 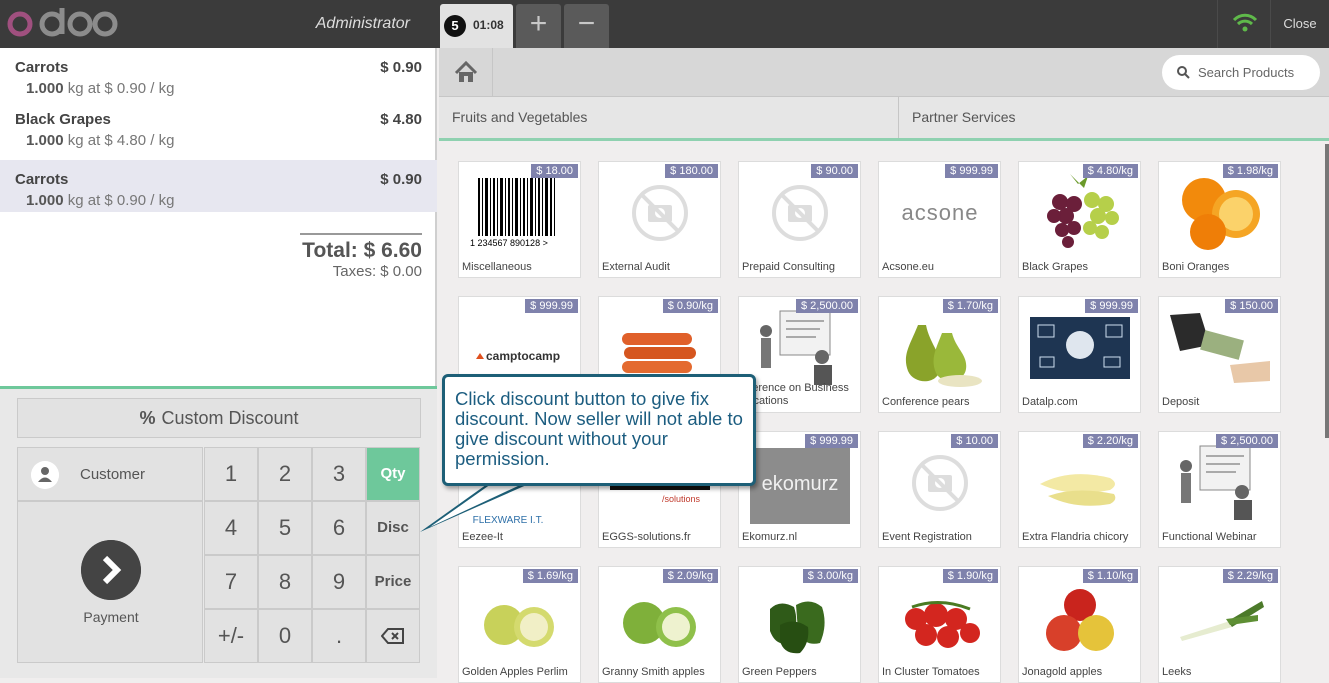 I want to click on customer-button: Customer, so click(x=110, y=474).